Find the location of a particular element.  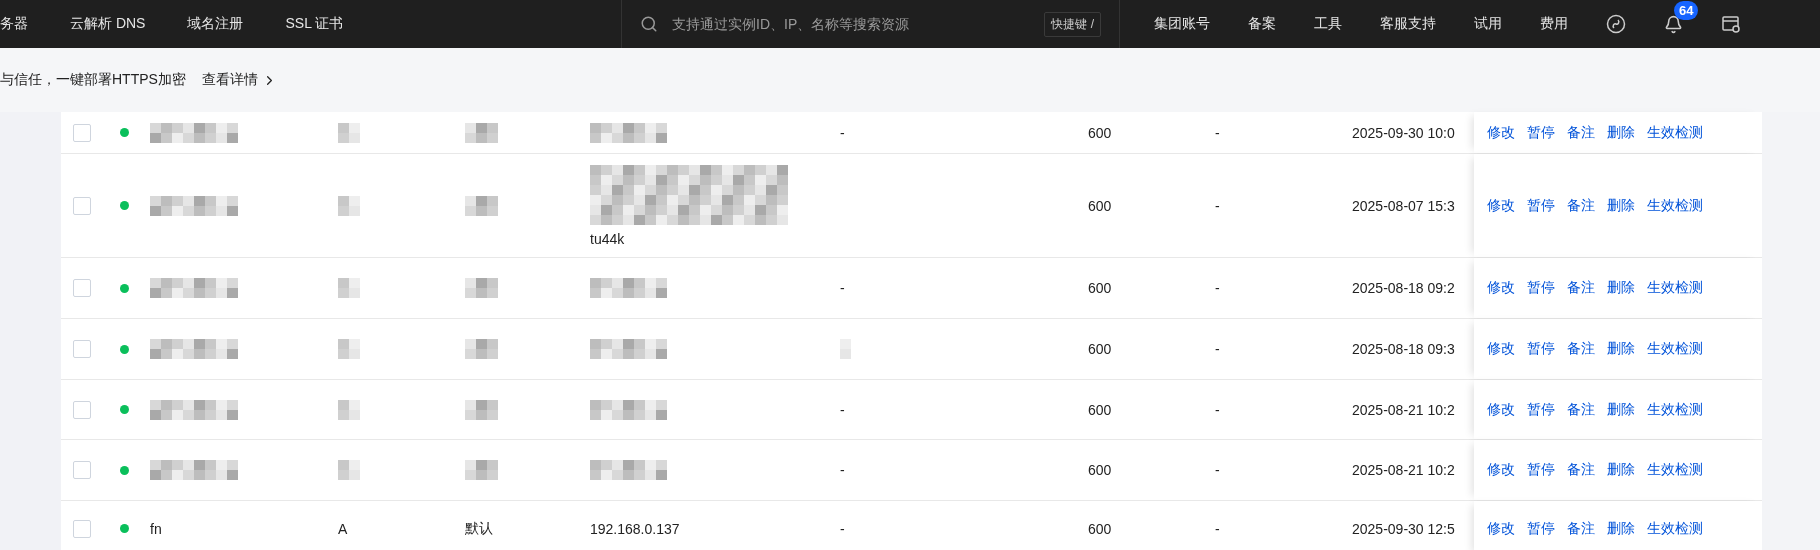

cell-text: 默认 is located at coordinates (479, 528).